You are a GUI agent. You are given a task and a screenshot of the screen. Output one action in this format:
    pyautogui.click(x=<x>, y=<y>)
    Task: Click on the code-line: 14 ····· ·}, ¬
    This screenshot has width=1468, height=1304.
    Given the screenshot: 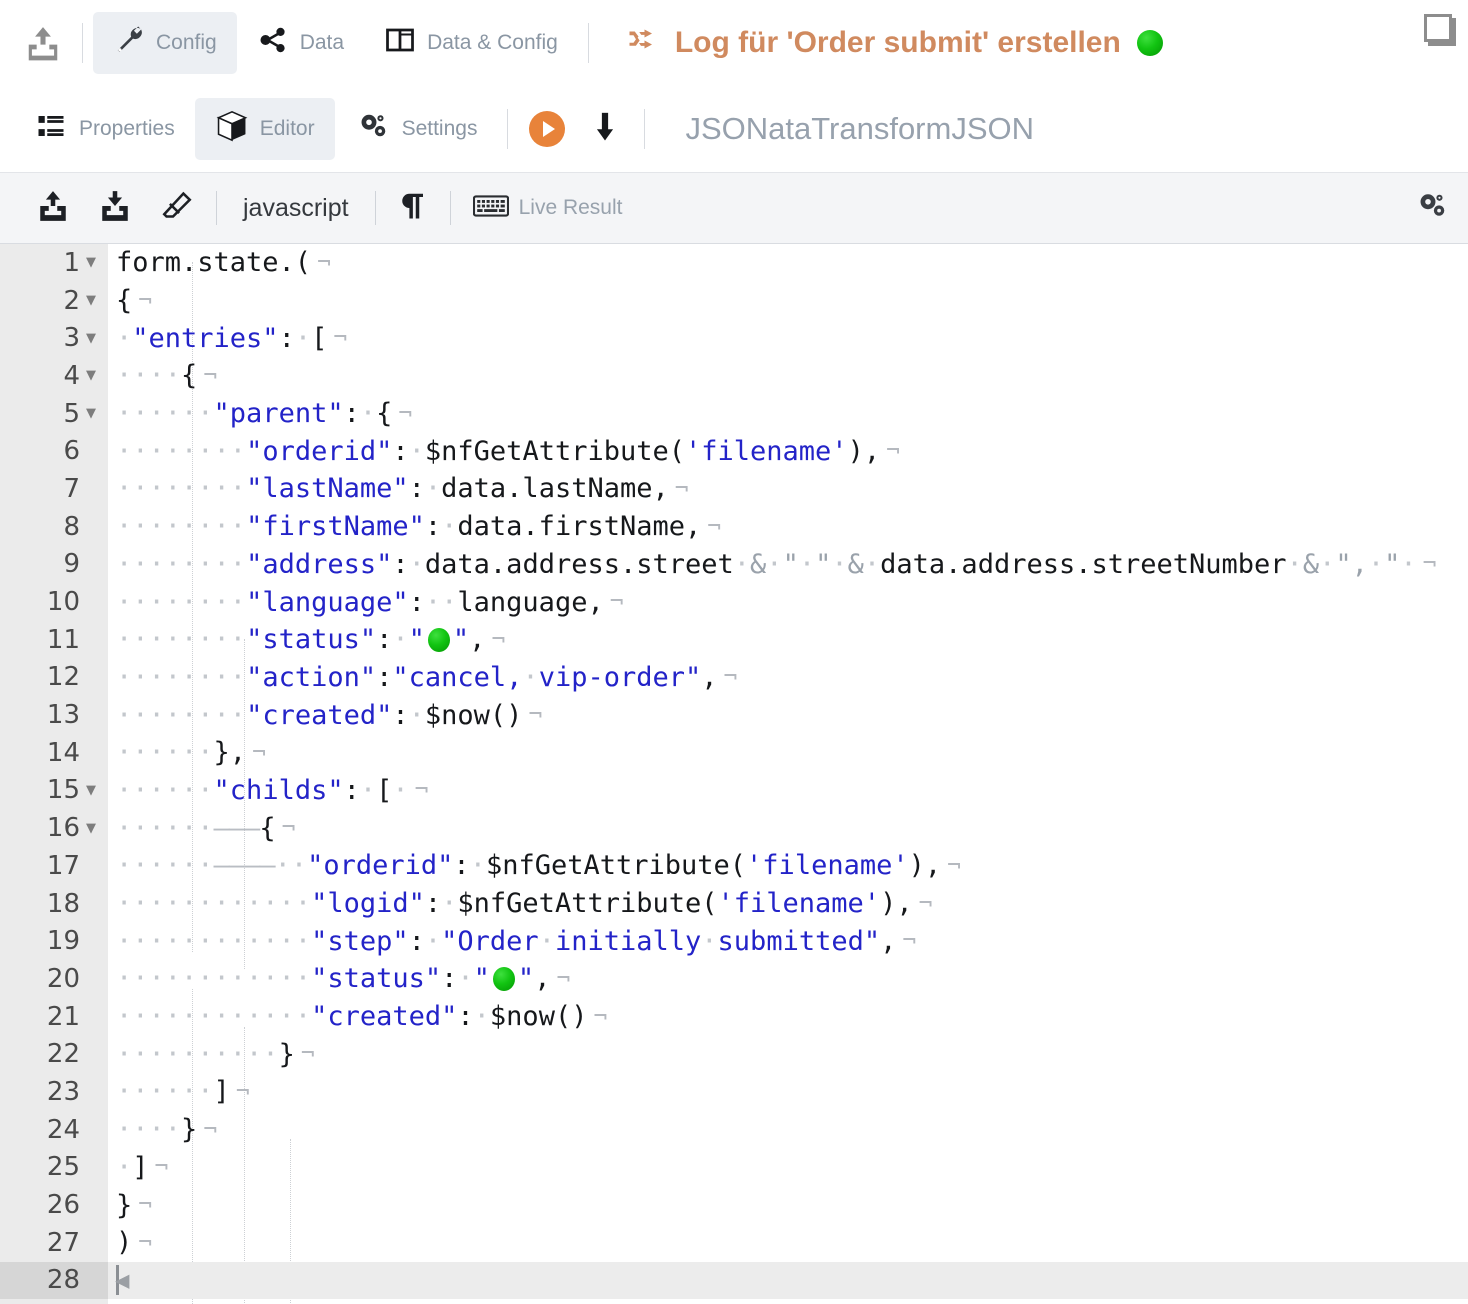 What is the action you would take?
    pyautogui.click(x=734, y=753)
    